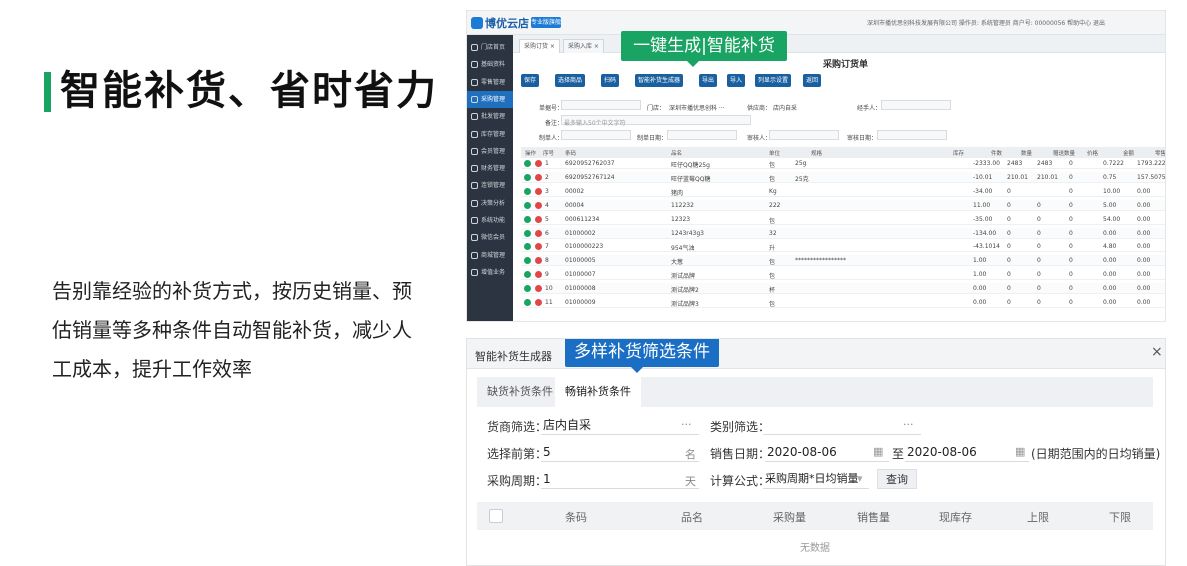 The height and width of the screenshot is (566, 1187). I want to click on supplier-filter-input: 店内自采, so click(620, 425).